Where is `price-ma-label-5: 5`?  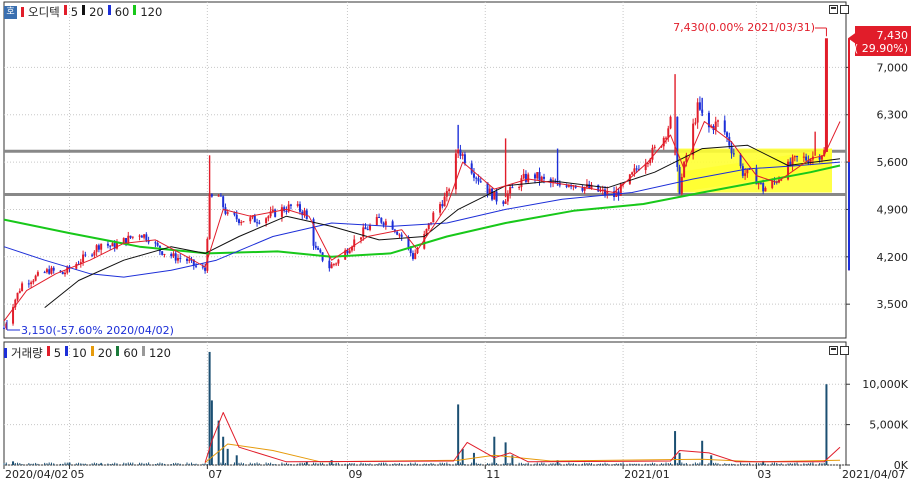 price-ma-label-5: 5 is located at coordinates (74, 12).